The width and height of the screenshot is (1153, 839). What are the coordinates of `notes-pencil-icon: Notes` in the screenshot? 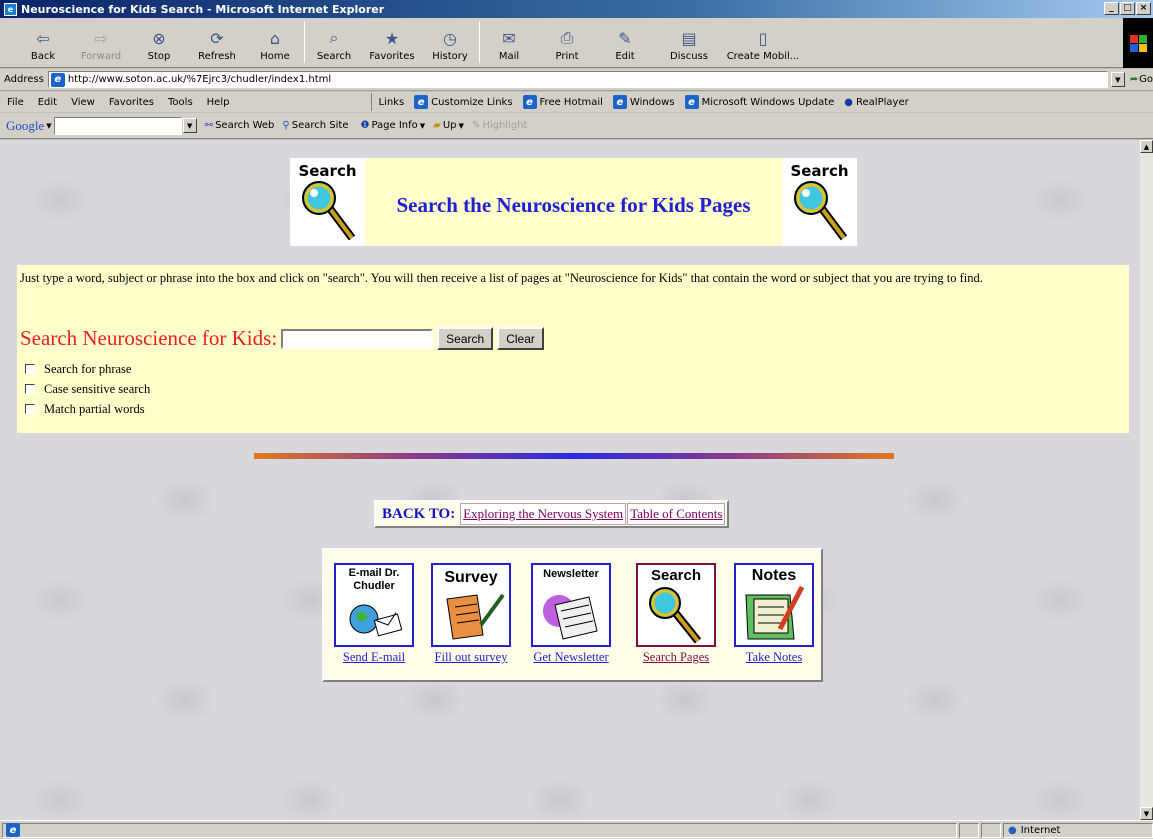 It's located at (774, 605).